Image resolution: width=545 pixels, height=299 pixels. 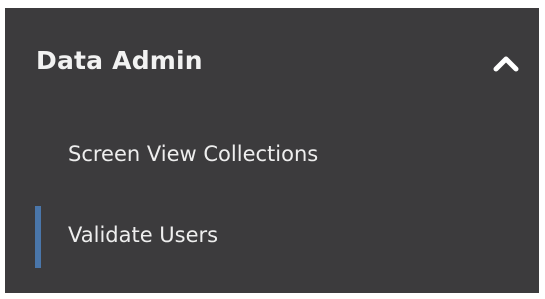 I want to click on section-title: Data Admin, so click(x=119, y=60).